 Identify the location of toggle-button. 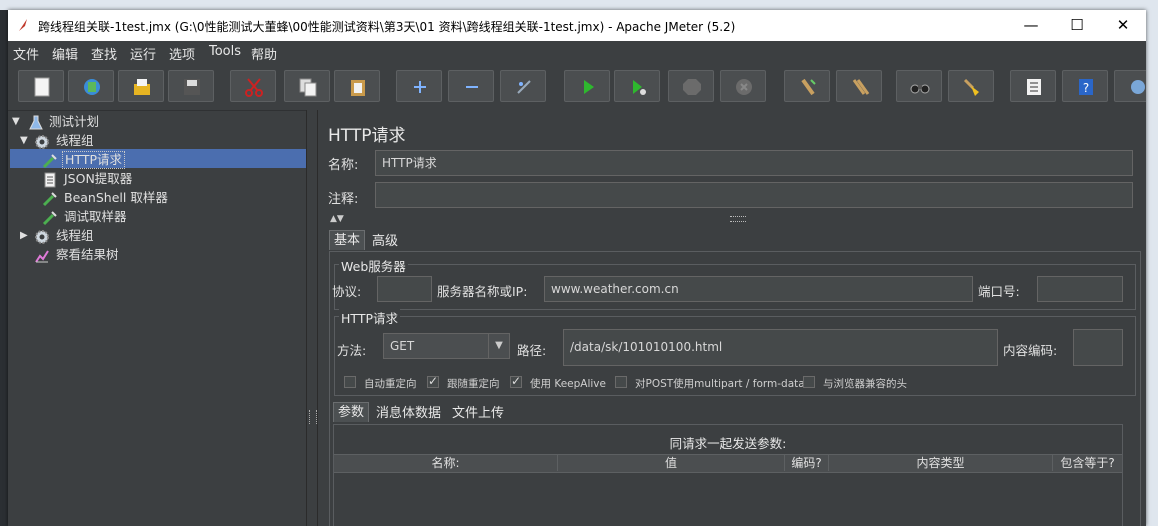
(523, 86).